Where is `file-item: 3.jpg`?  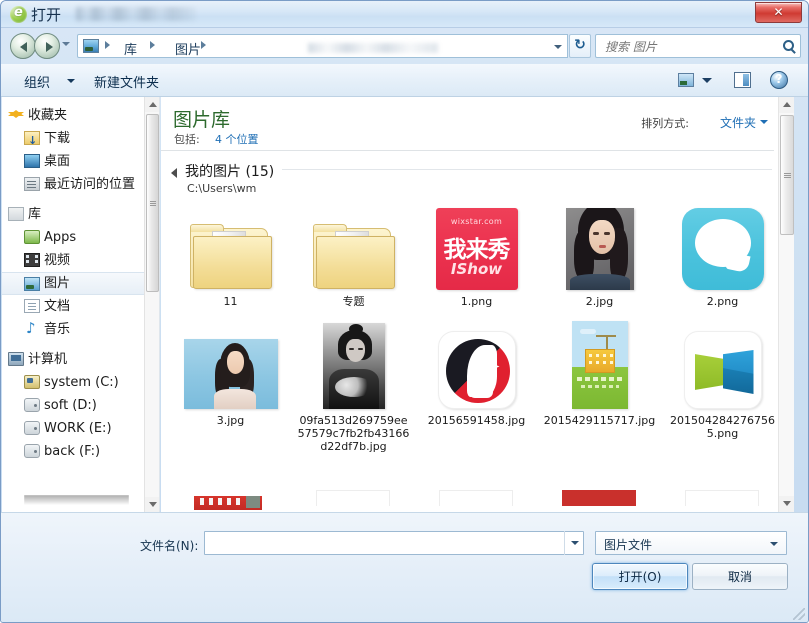 file-item: 3.jpg is located at coordinates (230, 373).